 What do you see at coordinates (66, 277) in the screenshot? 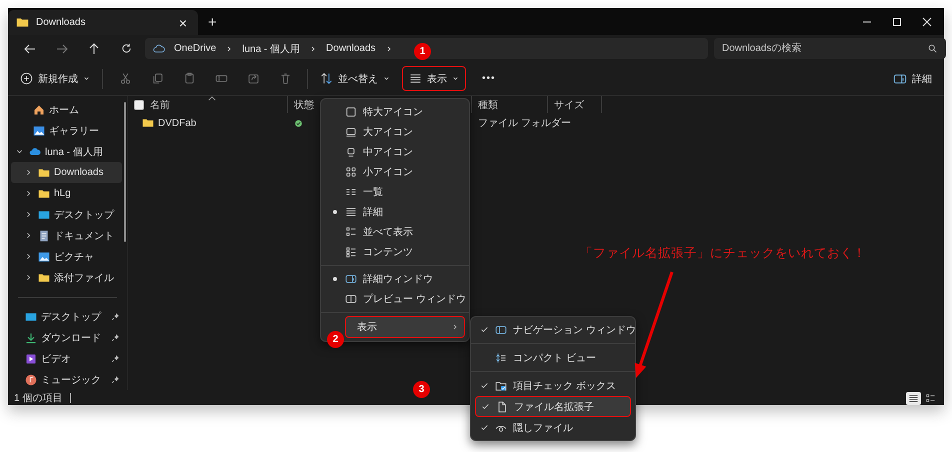
I see `sidebar-item: 添付ファイル` at bounding box center [66, 277].